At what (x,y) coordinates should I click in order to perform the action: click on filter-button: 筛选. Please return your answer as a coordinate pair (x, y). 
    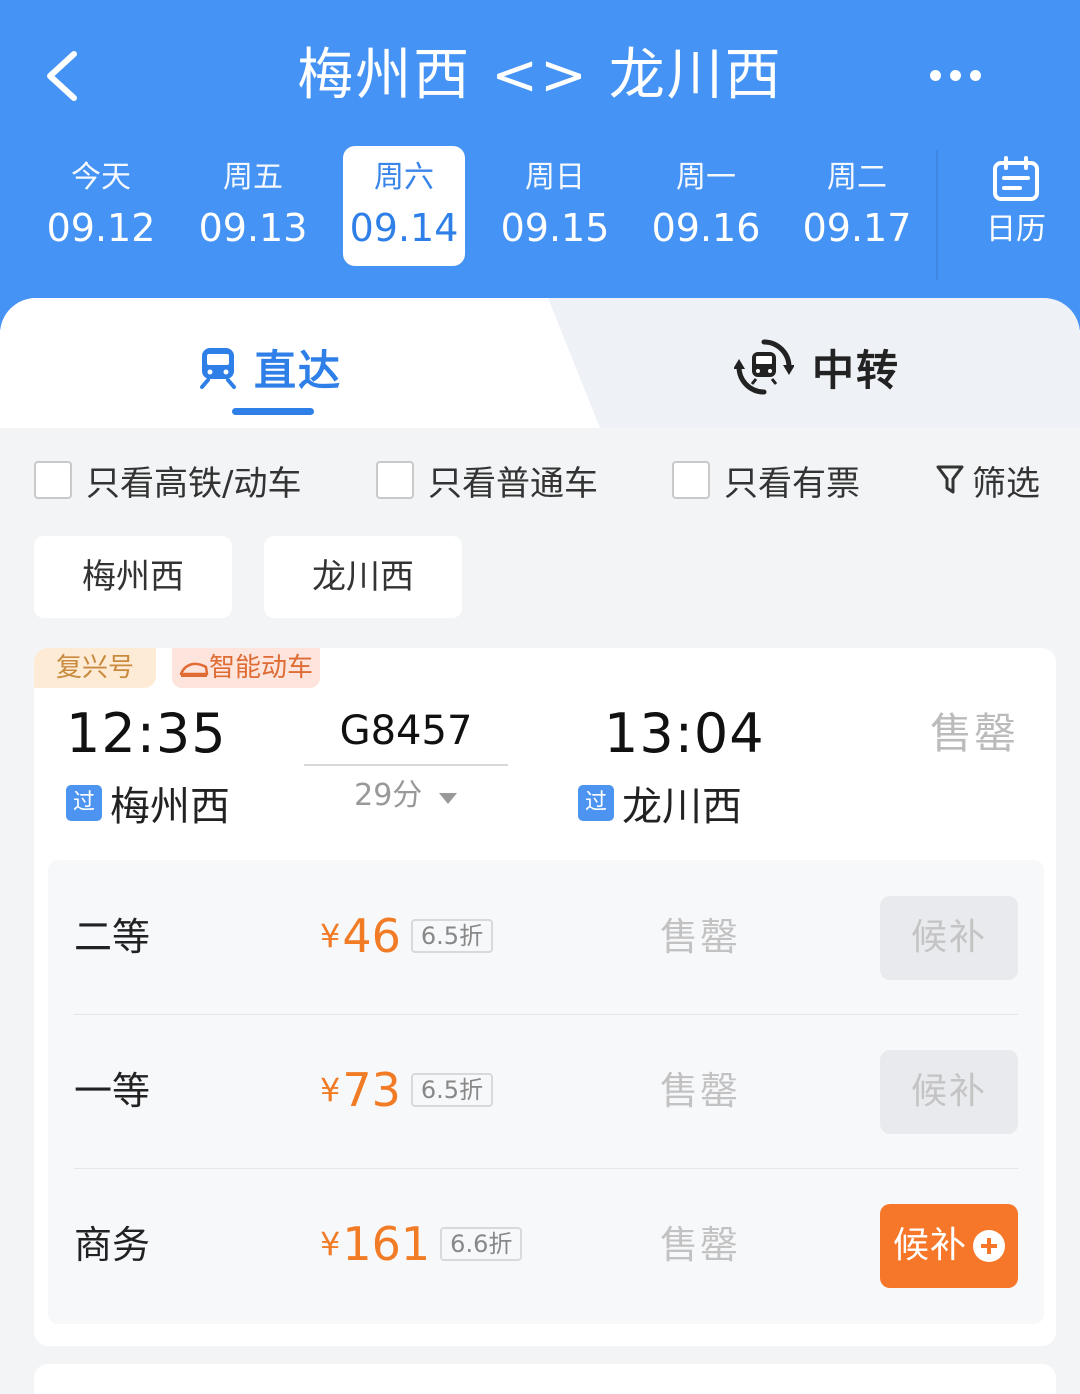
    Looking at the image, I should click on (988, 481).